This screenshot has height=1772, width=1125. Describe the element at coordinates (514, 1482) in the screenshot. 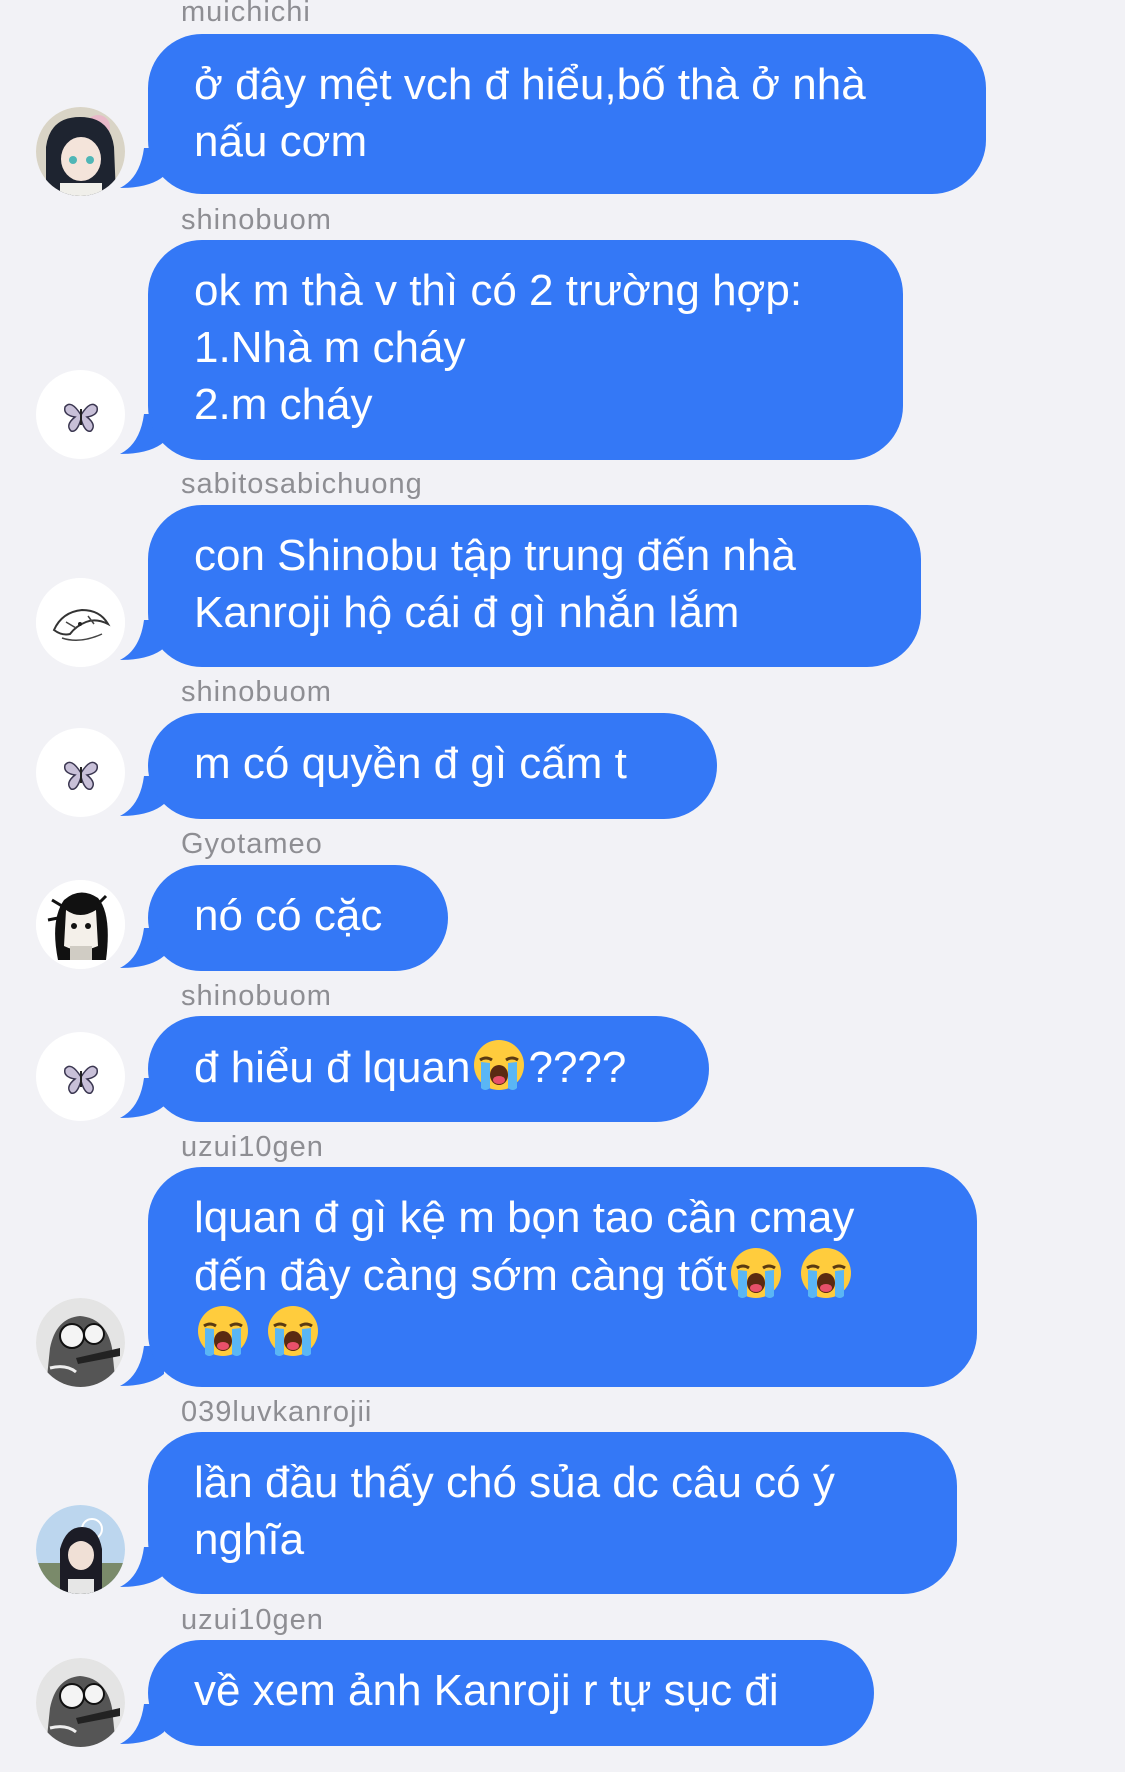

I see `message-text: lần đầu thấy chó sủa dc câu có ý` at that location.